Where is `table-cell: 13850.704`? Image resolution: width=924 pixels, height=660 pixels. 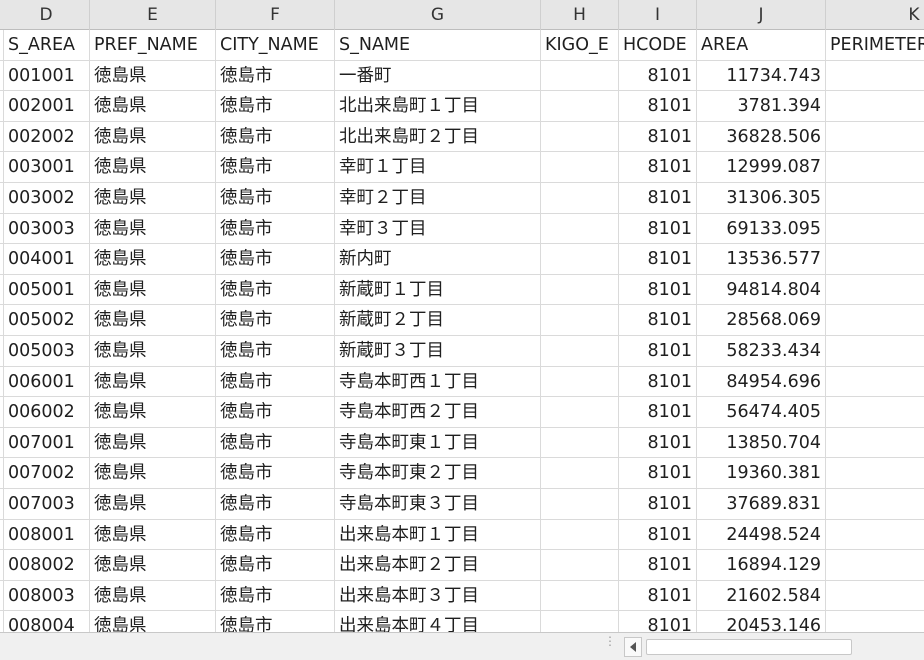 table-cell: 13850.704 is located at coordinates (761, 442).